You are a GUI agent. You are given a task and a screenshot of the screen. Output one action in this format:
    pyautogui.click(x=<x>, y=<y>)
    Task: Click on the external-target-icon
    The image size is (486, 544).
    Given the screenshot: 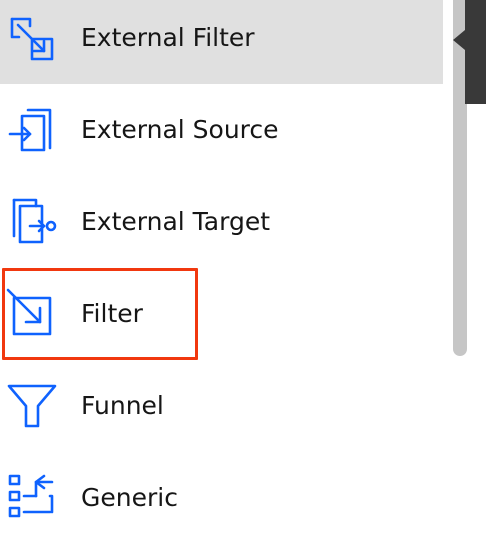 What is the action you would take?
    pyautogui.click(x=34, y=221)
    